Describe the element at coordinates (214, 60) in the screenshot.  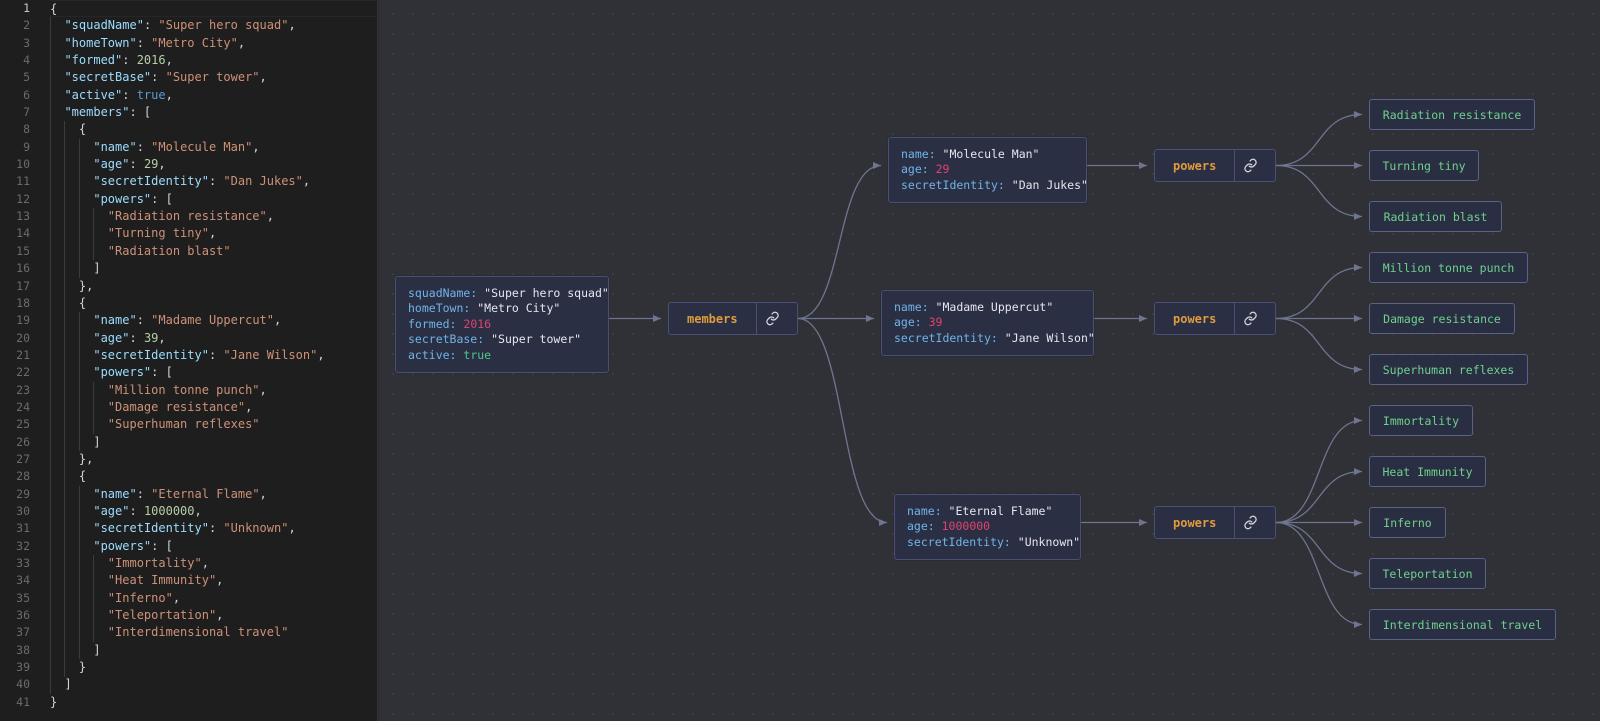
I see `code-line: "formed": 2016,` at that location.